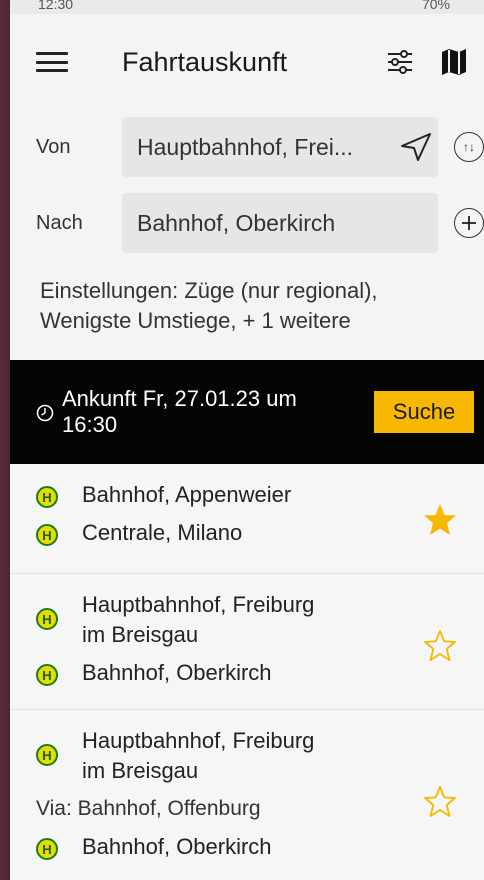 The width and height of the screenshot is (484, 880). I want to click on favorite-star-filled-icon, so click(440, 520).